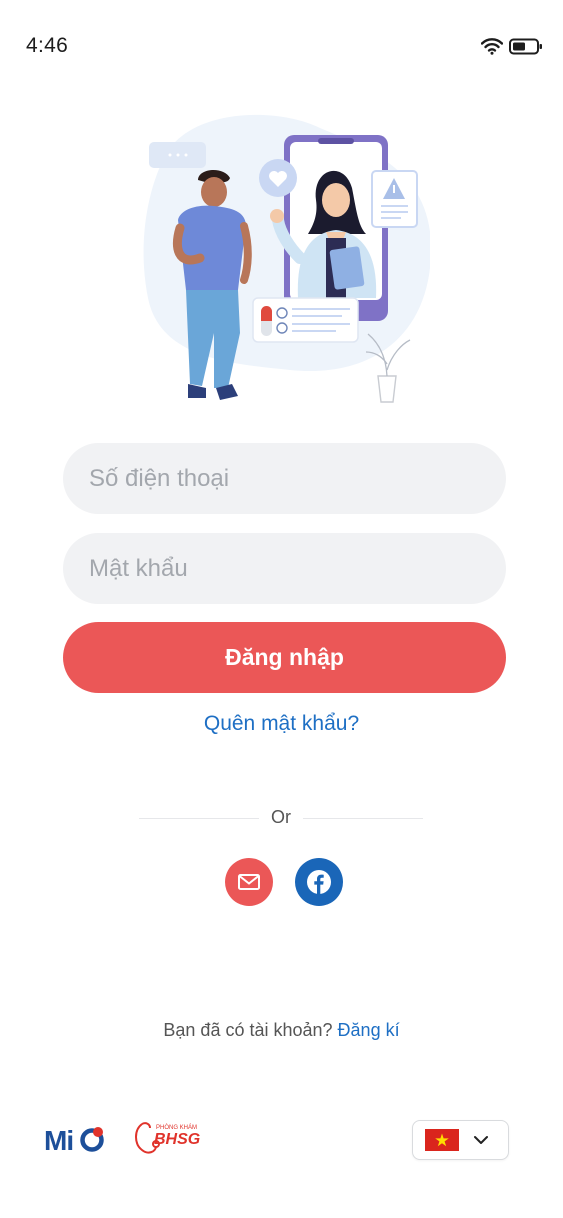 The image size is (563, 1218). I want to click on clipboard, so click(347, 268).